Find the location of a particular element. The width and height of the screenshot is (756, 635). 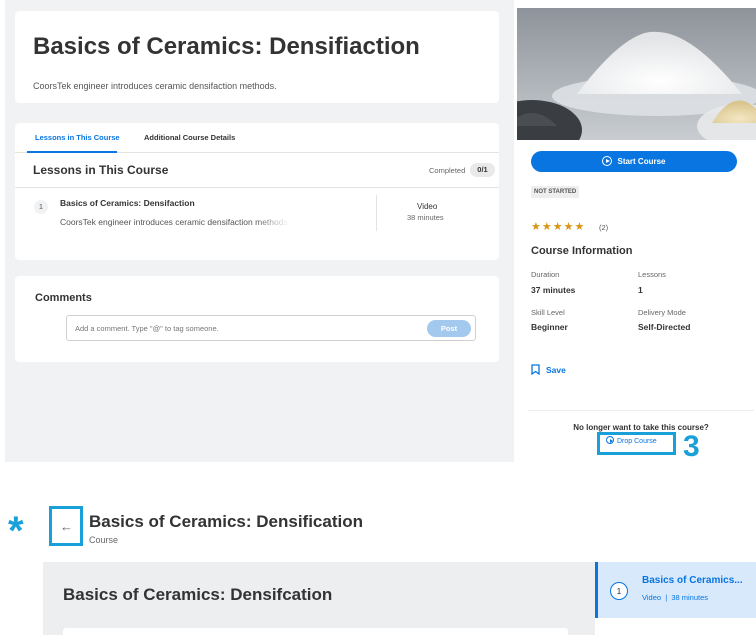

tab-lessons: Lessons in This Course is located at coordinates (77, 137).